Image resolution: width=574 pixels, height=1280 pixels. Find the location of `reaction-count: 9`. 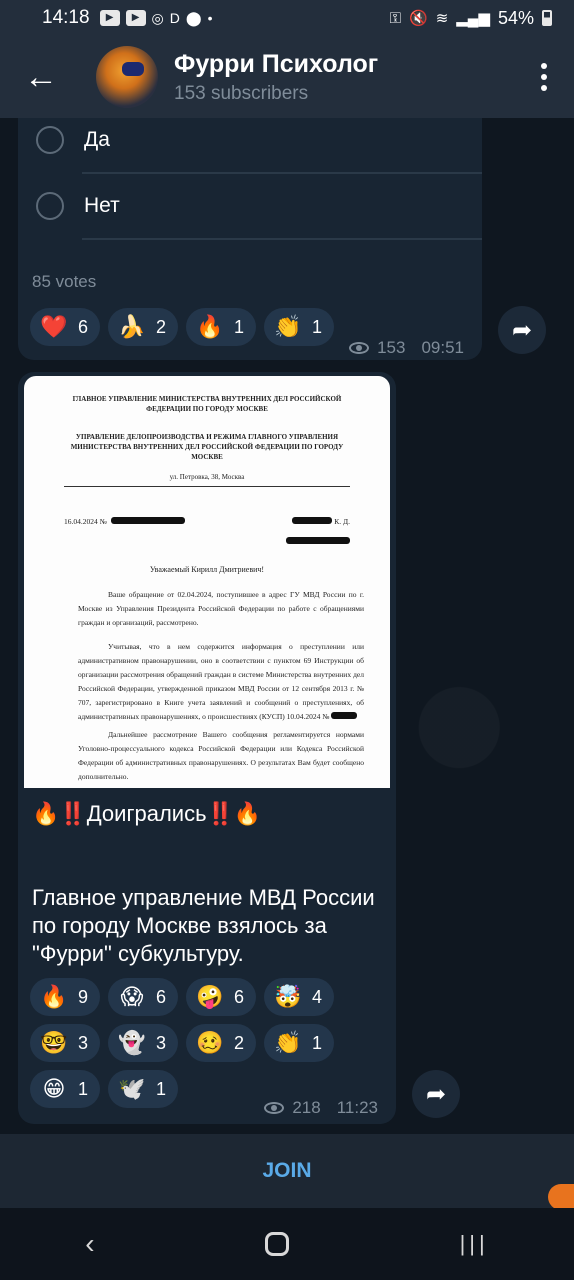

reaction-count: 9 is located at coordinates (83, 996).